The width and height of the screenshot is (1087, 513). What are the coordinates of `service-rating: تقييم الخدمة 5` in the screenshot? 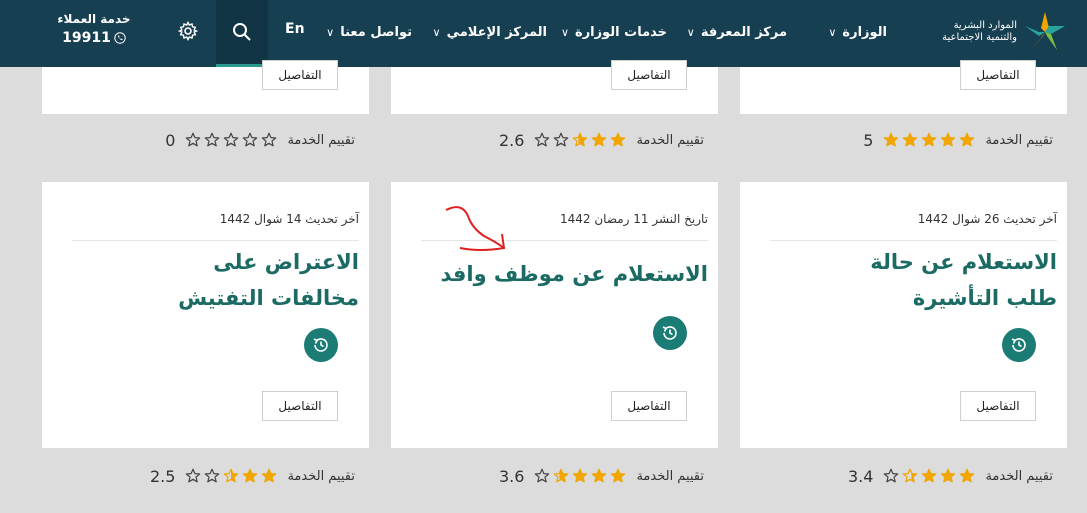 It's located at (958, 140).